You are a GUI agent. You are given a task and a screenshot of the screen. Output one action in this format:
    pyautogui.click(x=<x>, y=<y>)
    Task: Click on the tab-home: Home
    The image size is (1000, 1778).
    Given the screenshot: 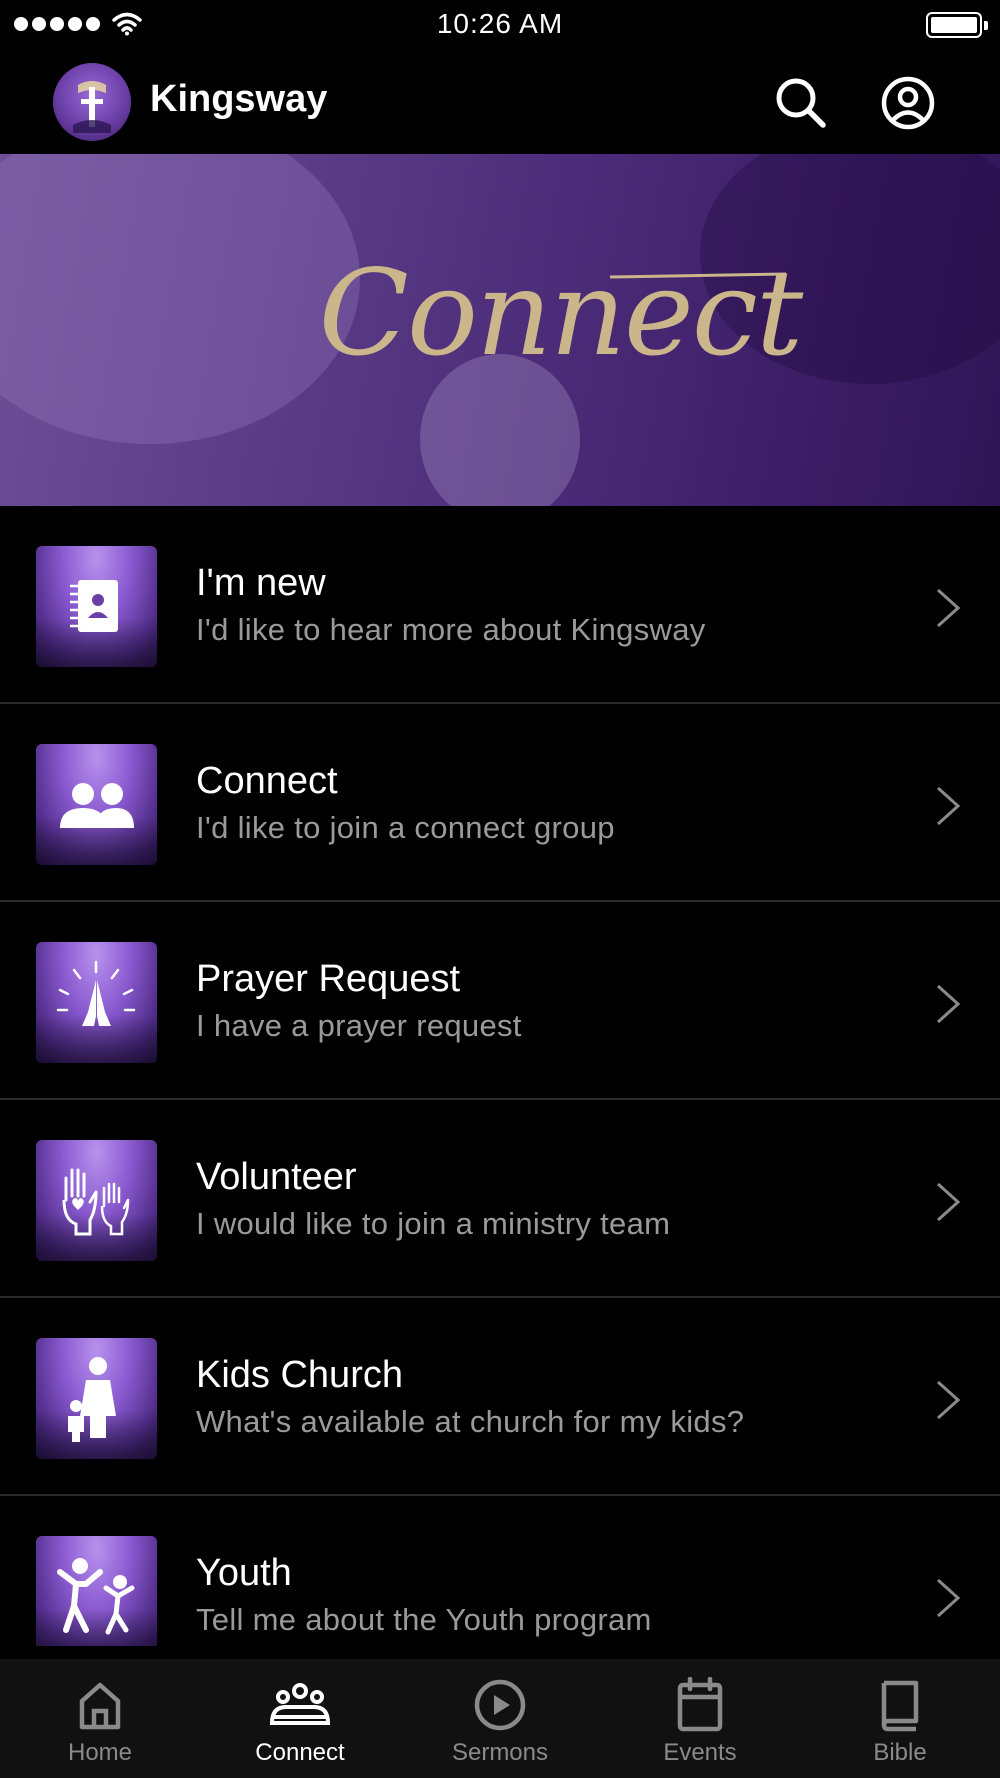 What is the action you would take?
    pyautogui.click(x=100, y=1718)
    